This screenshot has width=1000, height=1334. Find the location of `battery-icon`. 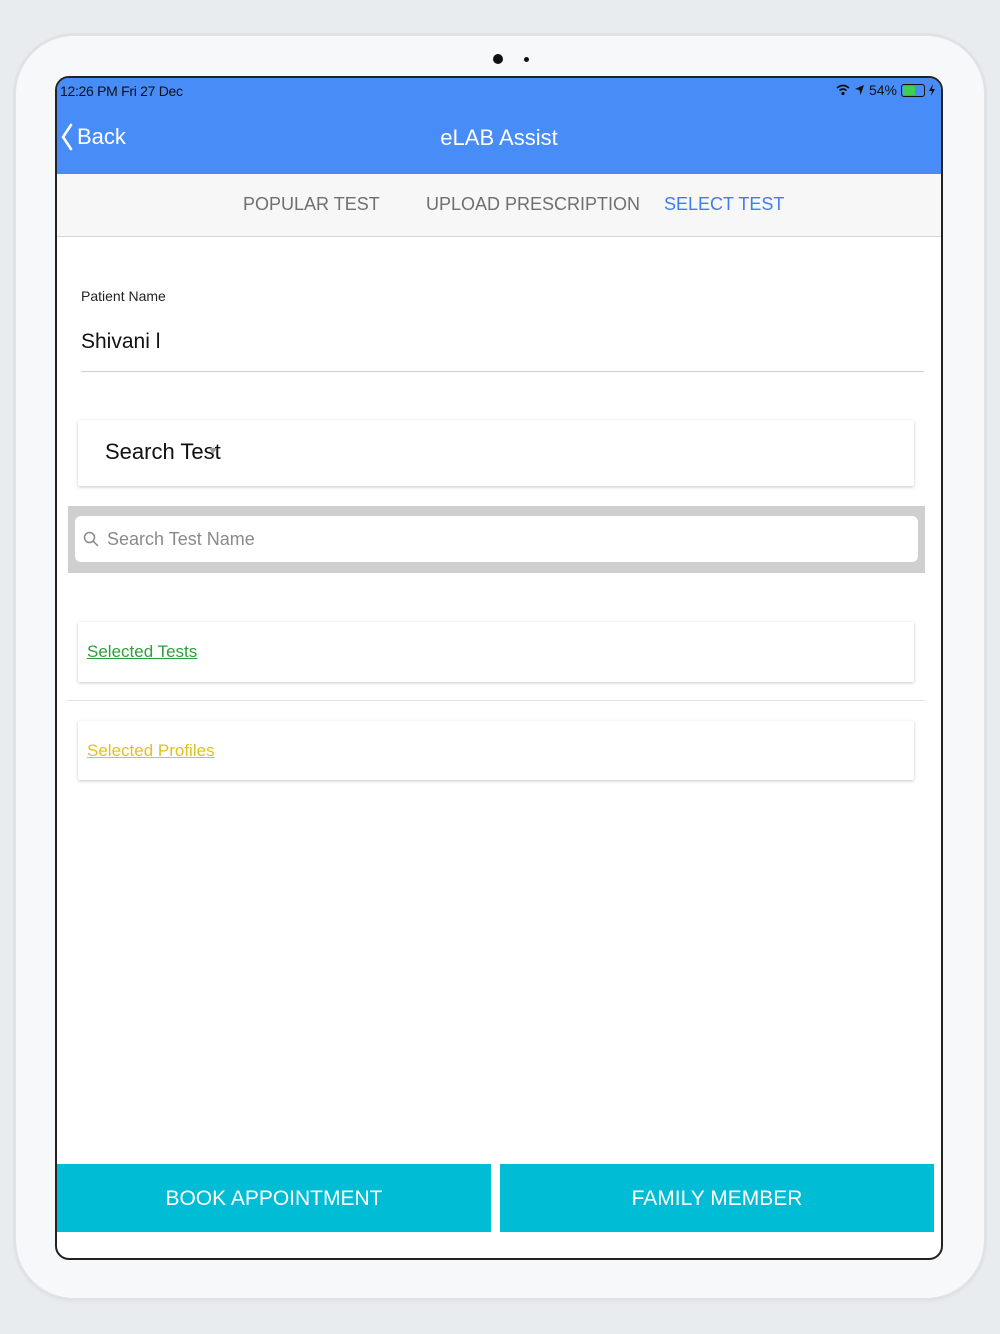

battery-icon is located at coordinates (913, 90).